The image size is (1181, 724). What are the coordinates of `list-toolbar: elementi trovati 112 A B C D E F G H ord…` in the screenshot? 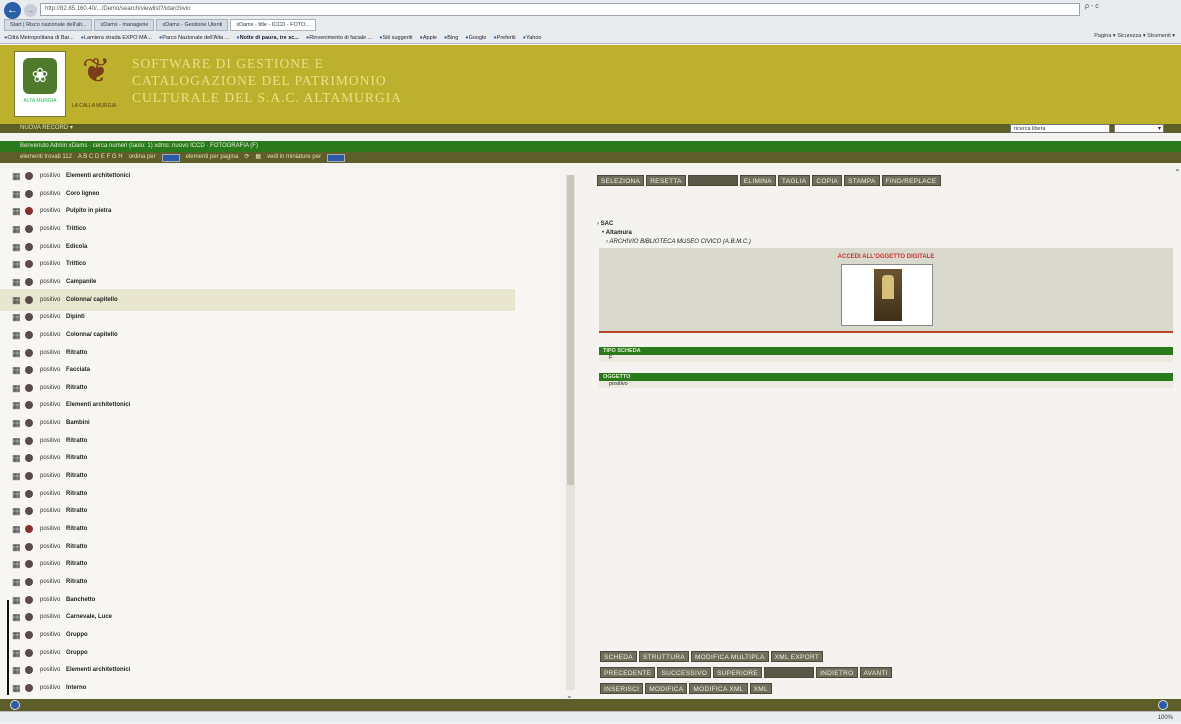 It's located at (590, 157).